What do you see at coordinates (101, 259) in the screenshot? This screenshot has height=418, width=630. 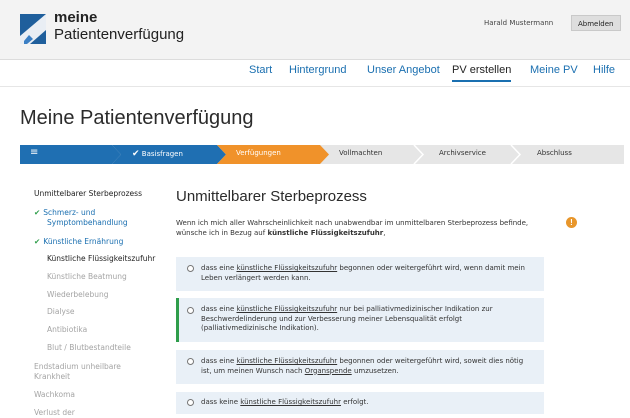 I see `sidebar-item-fluessigkeitszufuhr: Künstliche Flüssigkeitszufuhr` at bounding box center [101, 259].